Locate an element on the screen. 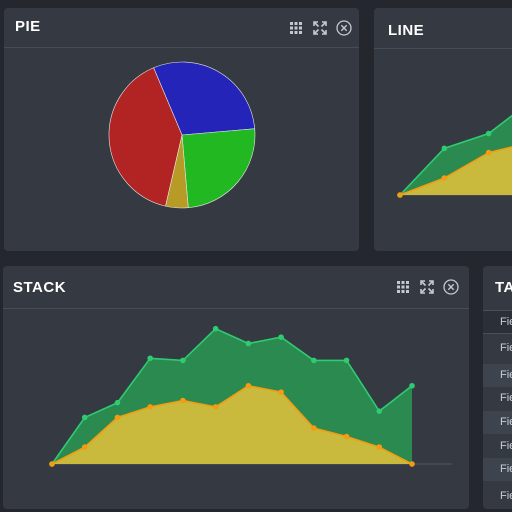 The width and height of the screenshot is (512, 512). table-panel: TA Fie Fie Fie Fie Fie Fie Fie Fie is located at coordinates (497, 387).